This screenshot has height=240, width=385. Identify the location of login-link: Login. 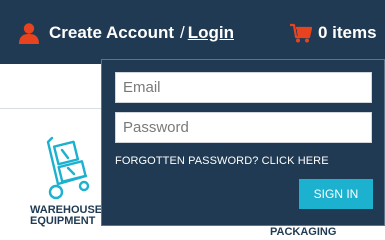
(211, 33).